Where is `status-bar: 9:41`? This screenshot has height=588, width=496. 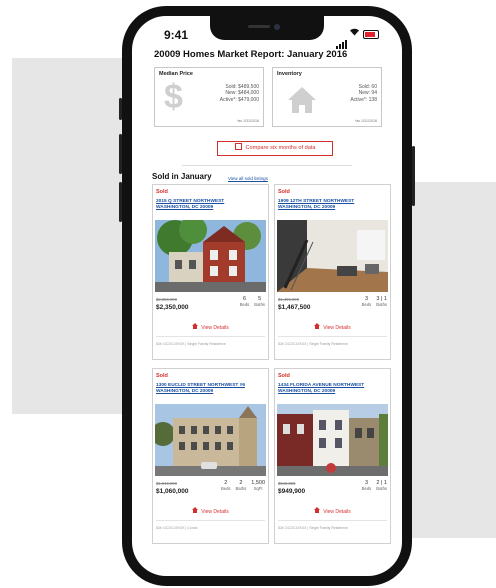 status-bar: 9:41 is located at coordinates (267, 33).